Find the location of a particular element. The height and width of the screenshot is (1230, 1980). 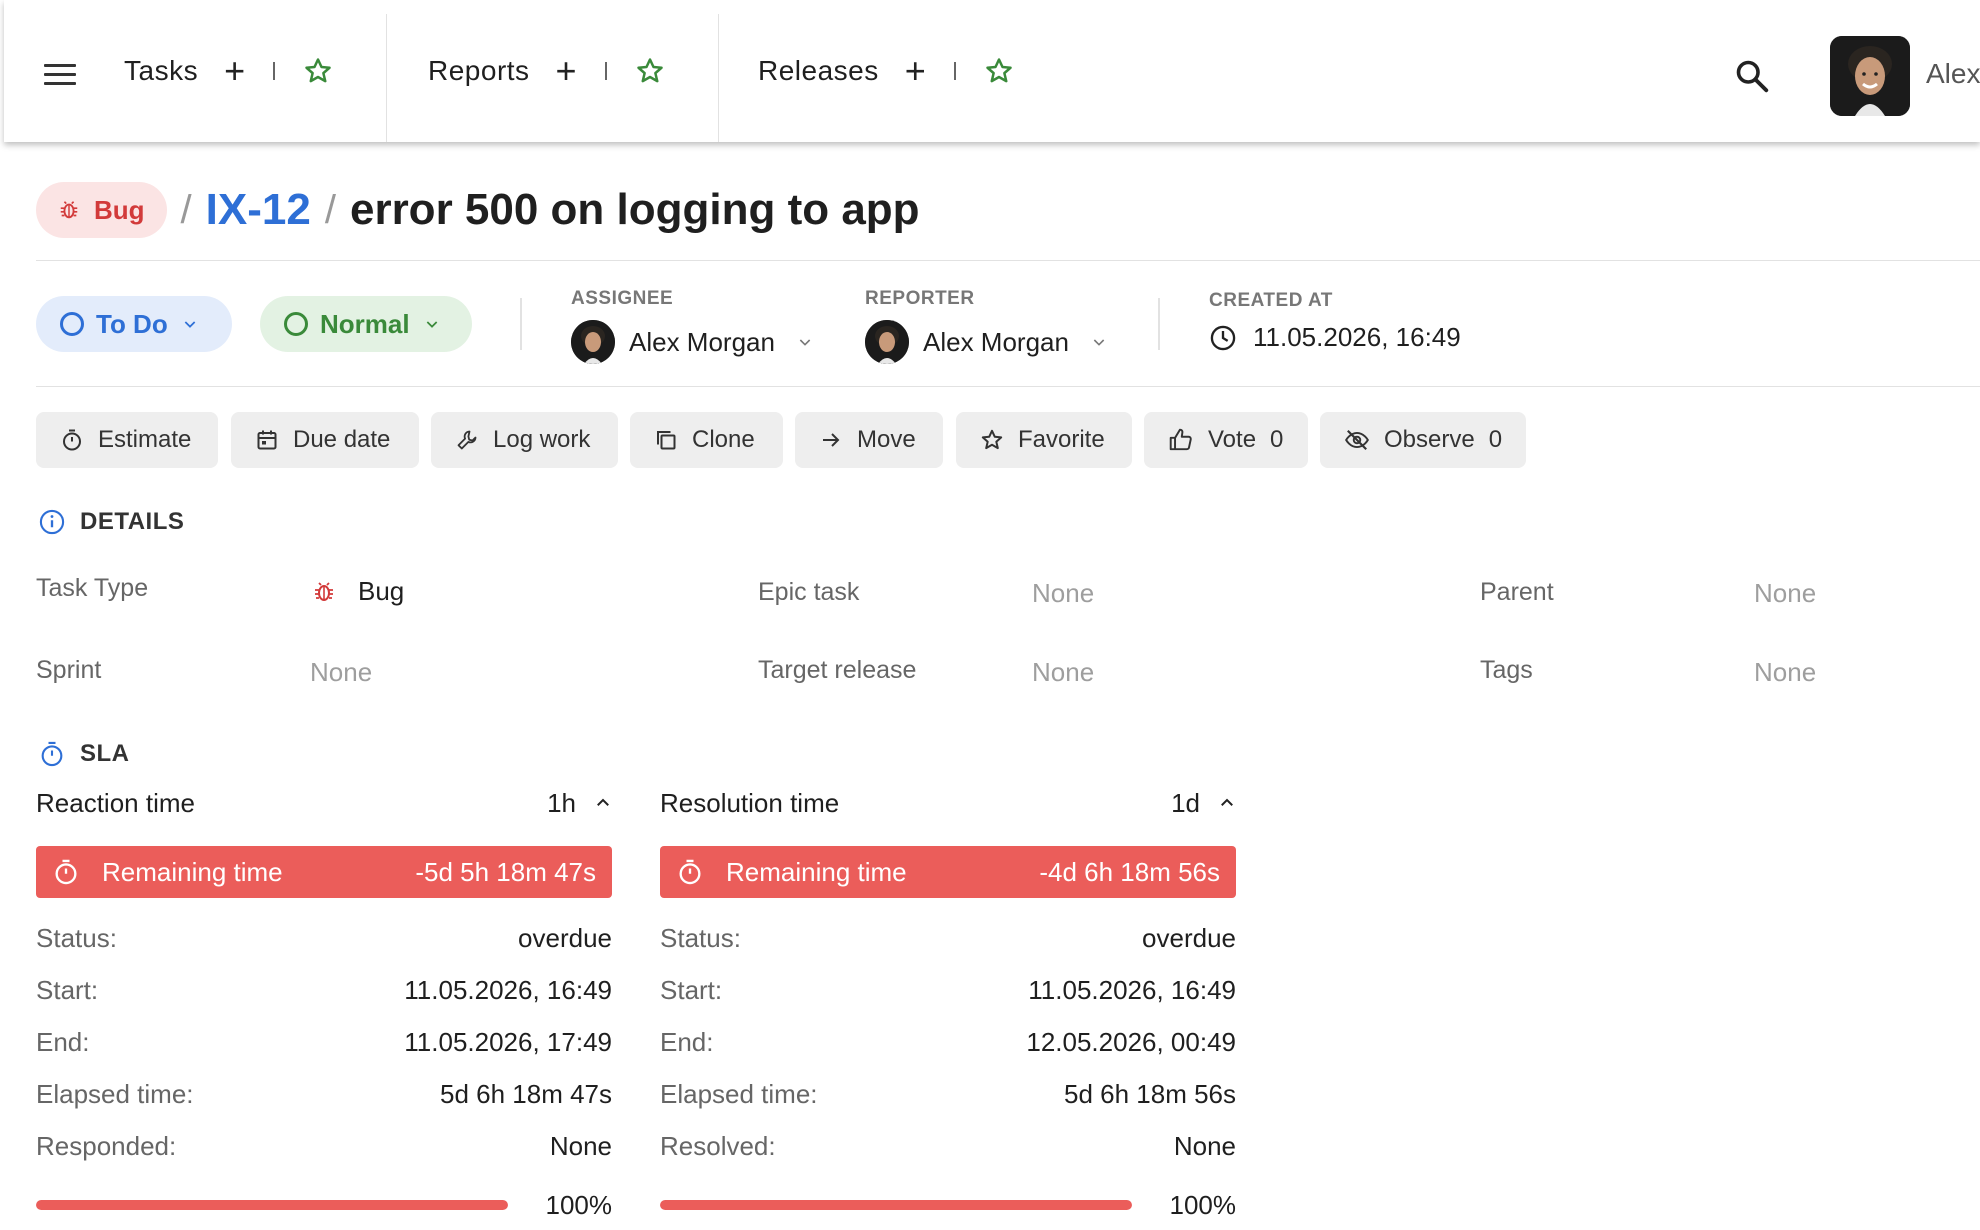

reporter-field: REPORTER Alex Morgan is located at coordinates (986, 326).